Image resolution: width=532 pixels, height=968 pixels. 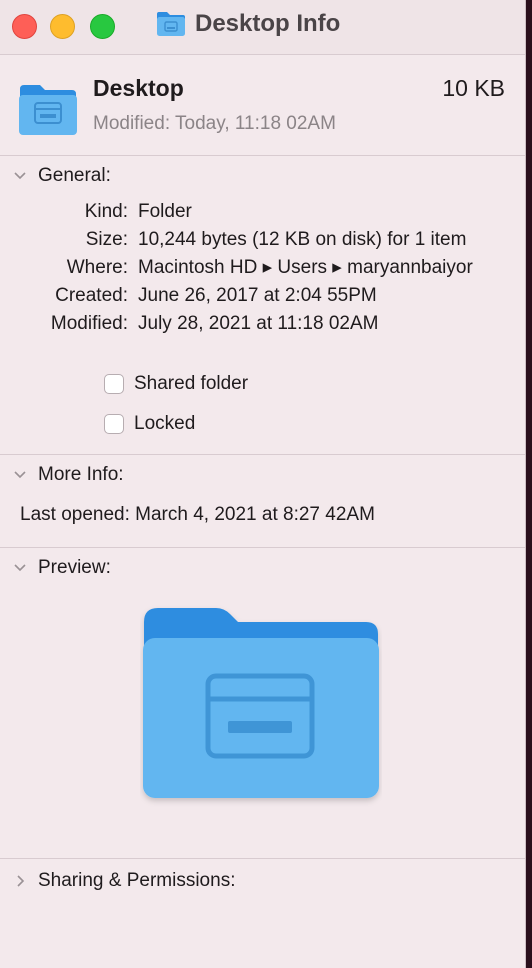 What do you see at coordinates (24, 26) in the screenshot?
I see `close-button` at bounding box center [24, 26].